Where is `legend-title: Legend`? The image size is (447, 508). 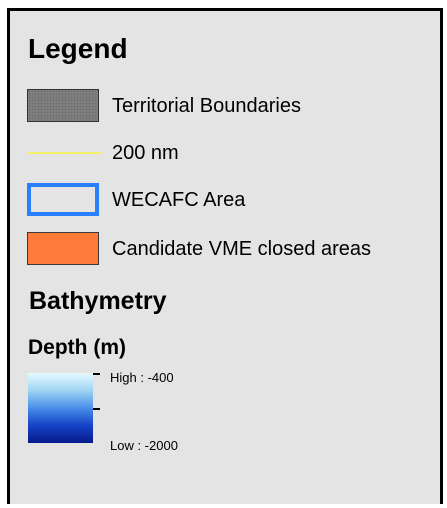
legend-title: Legend is located at coordinates (78, 48).